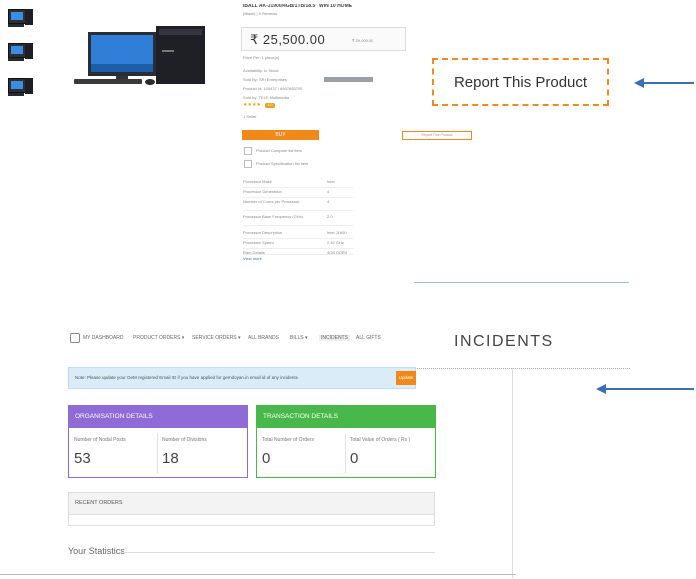 Image resolution: width=696 pixels, height=579 pixels. What do you see at coordinates (279, 150) in the screenshot?
I see `compare-checkbox-label: Product Compare list item` at bounding box center [279, 150].